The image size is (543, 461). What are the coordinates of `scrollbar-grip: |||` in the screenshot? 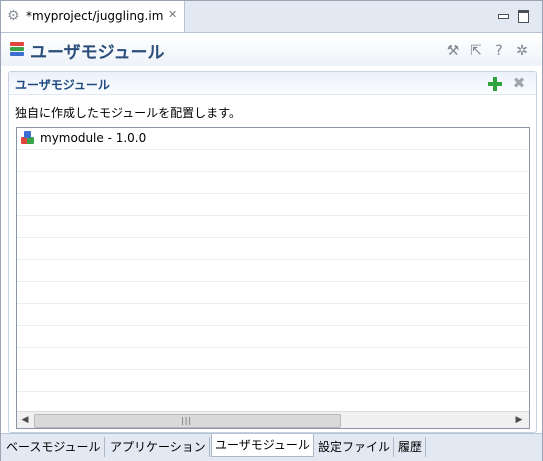 It's located at (187, 420).